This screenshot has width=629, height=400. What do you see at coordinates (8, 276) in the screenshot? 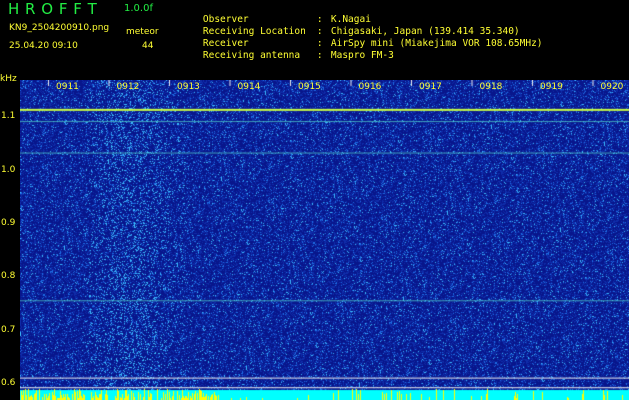
I see `y-tick-label: 0.8` at bounding box center [8, 276].